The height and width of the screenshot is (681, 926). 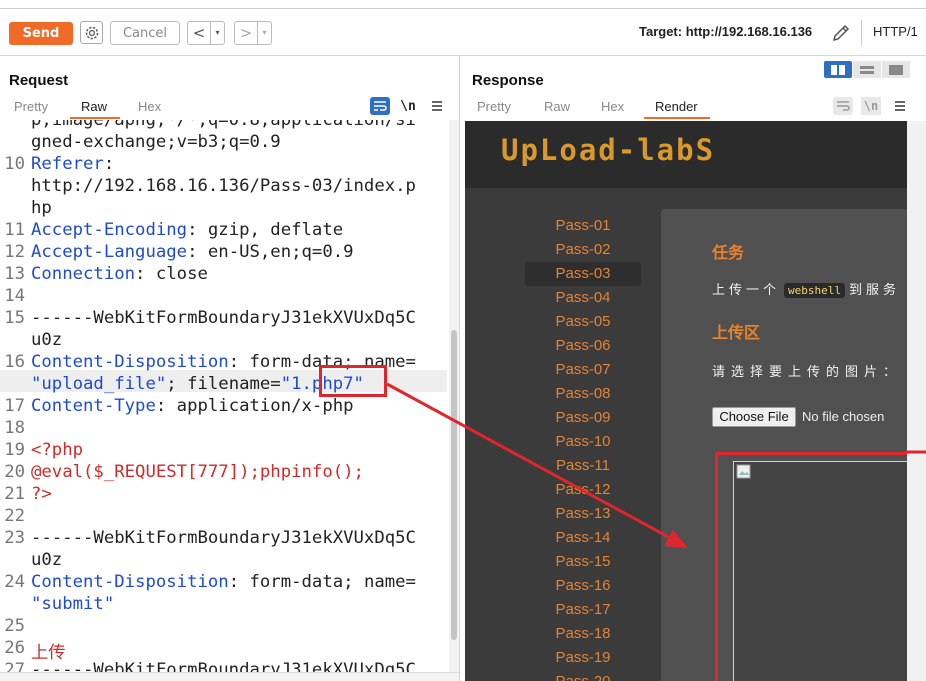 I want to click on render-scrollbar, so click(x=916, y=401).